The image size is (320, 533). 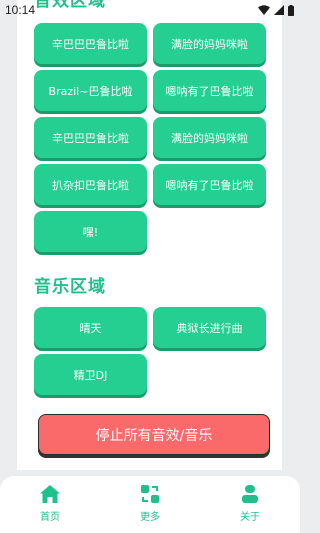 What do you see at coordinates (50, 494) in the screenshot?
I see `home-icon` at bounding box center [50, 494].